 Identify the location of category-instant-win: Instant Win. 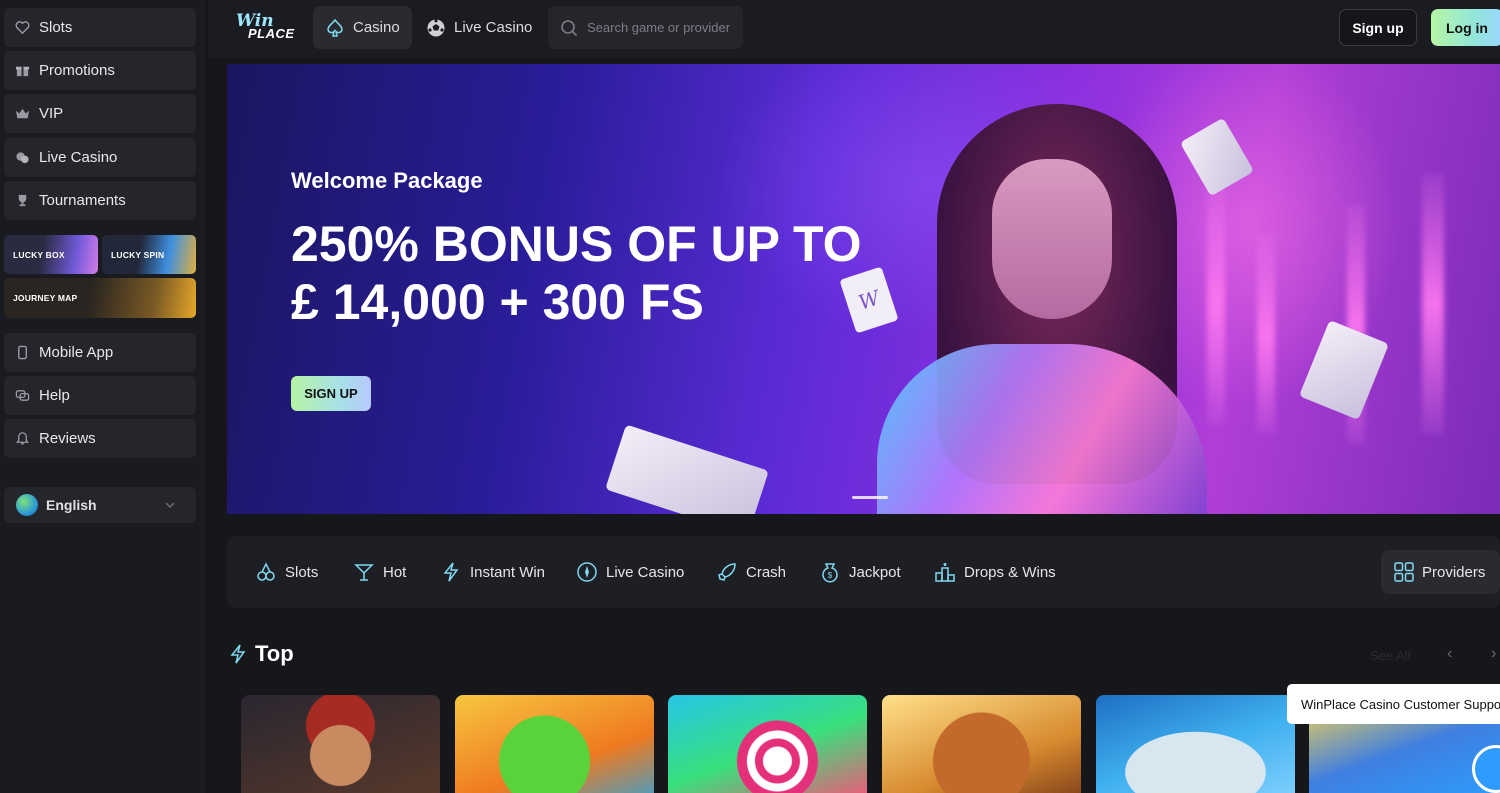
(492, 572).